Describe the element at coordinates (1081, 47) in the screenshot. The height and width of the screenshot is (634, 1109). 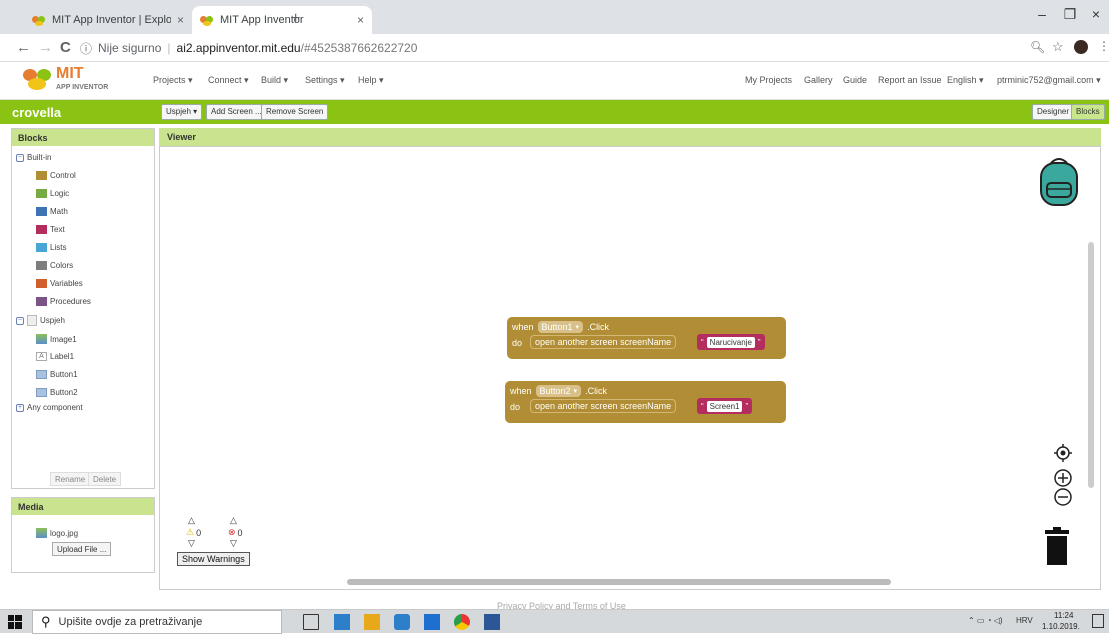
I see `profile-avatar` at that location.